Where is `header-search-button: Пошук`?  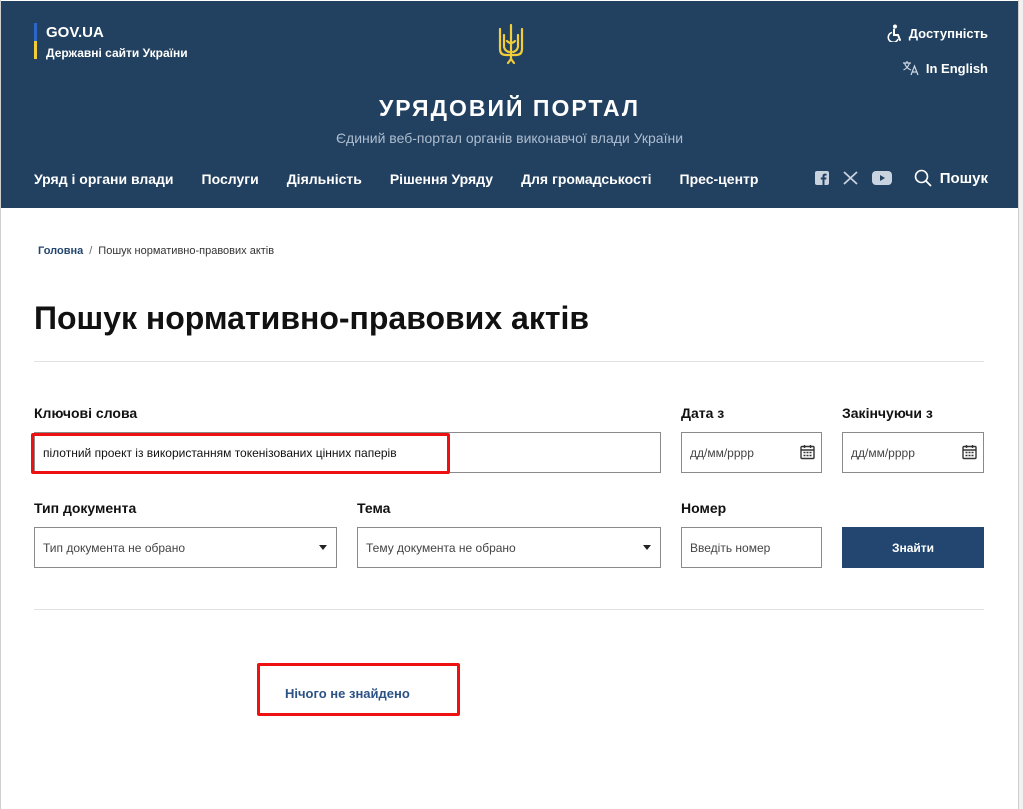 header-search-button: Пошук is located at coordinates (951, 178).